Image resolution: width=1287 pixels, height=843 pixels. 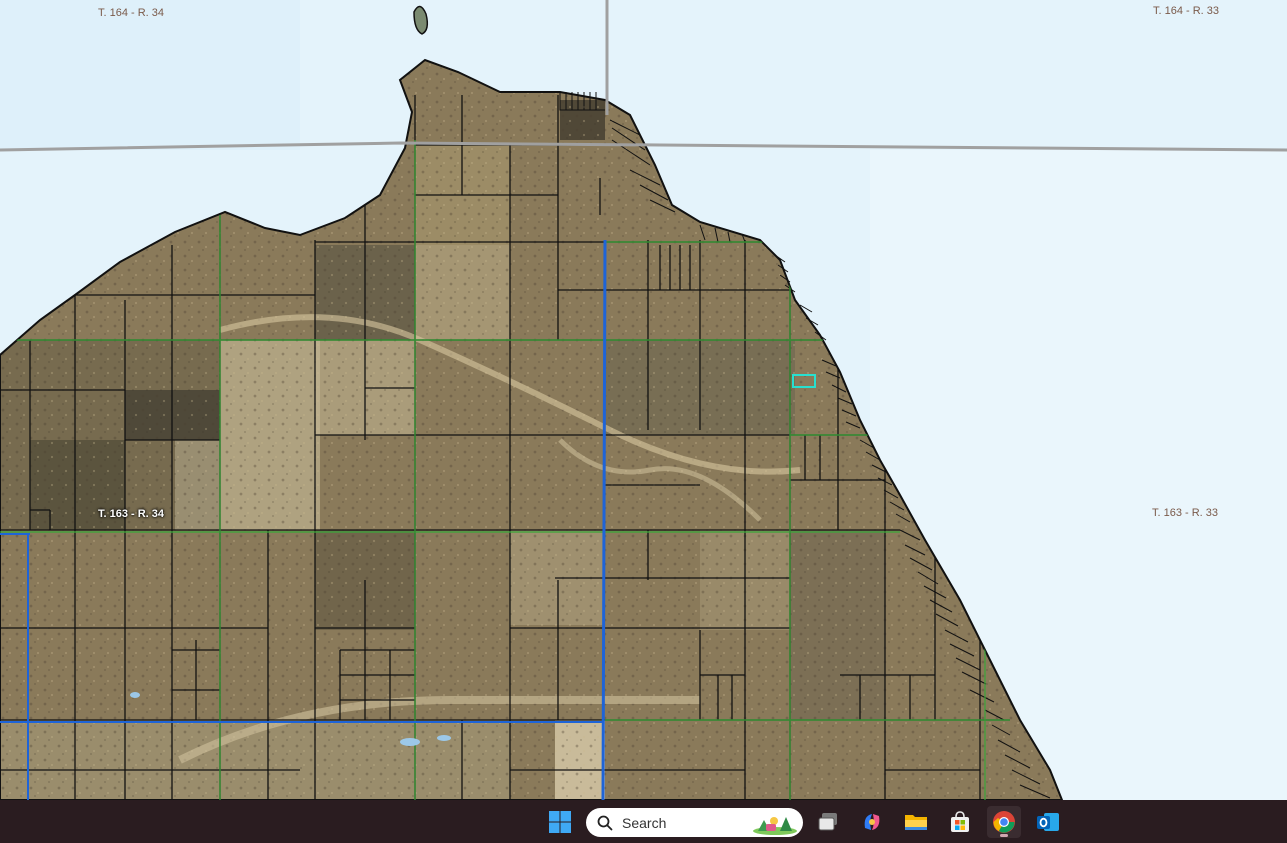 I want to click on range-line, so click(x=604, y=519).